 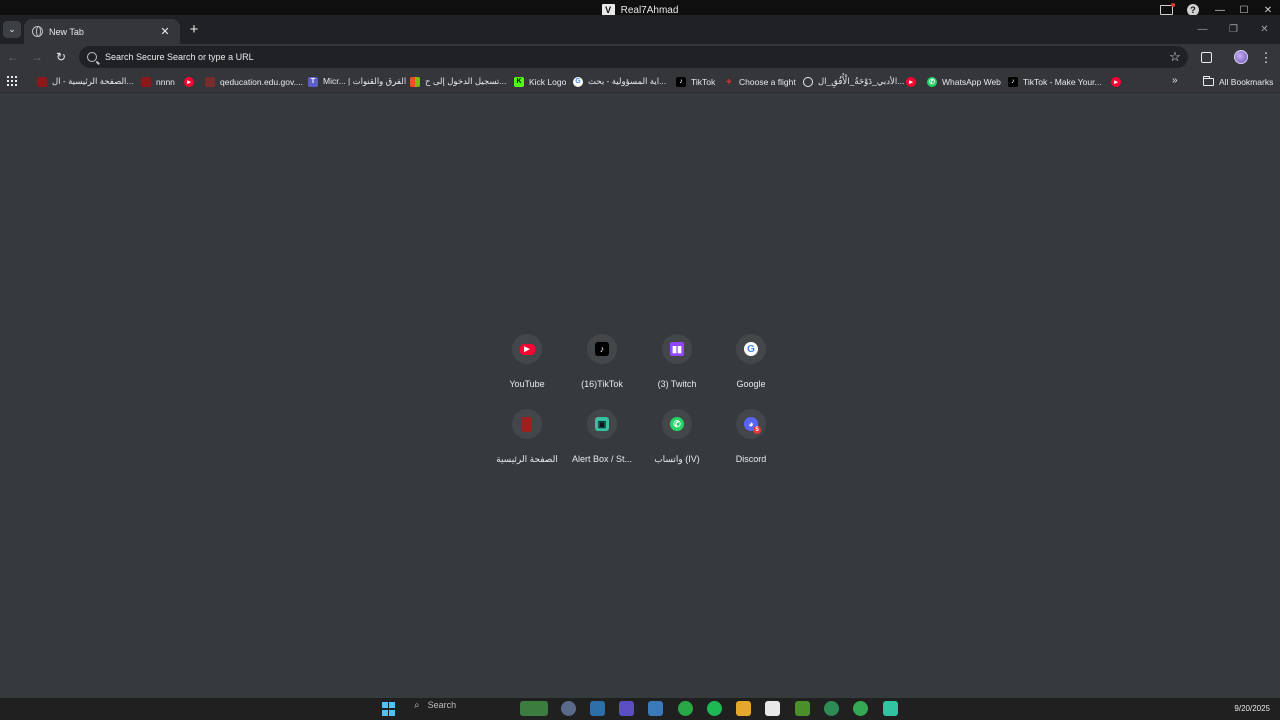 I want to click on profile-avatar, so click(x=1241, y=57).